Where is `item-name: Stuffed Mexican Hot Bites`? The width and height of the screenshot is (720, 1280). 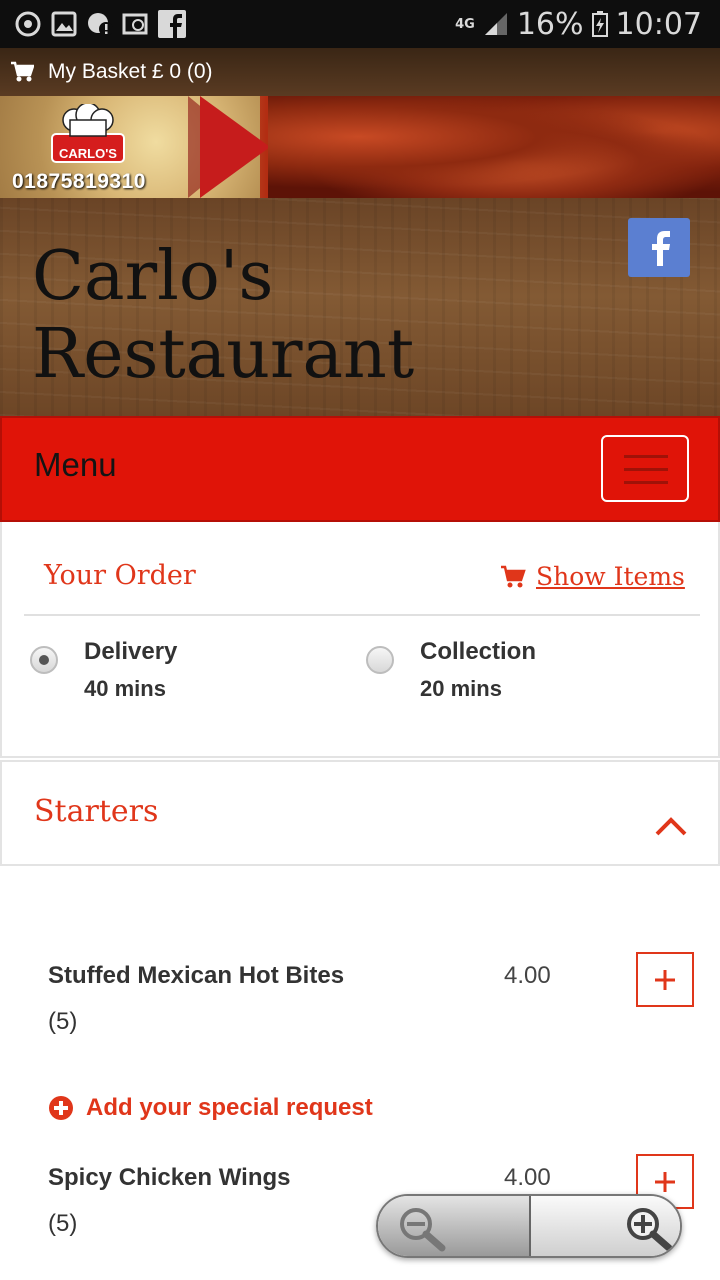
item-name: Stuffed Mexican Hot Bites is located at coordinates (196, 975).